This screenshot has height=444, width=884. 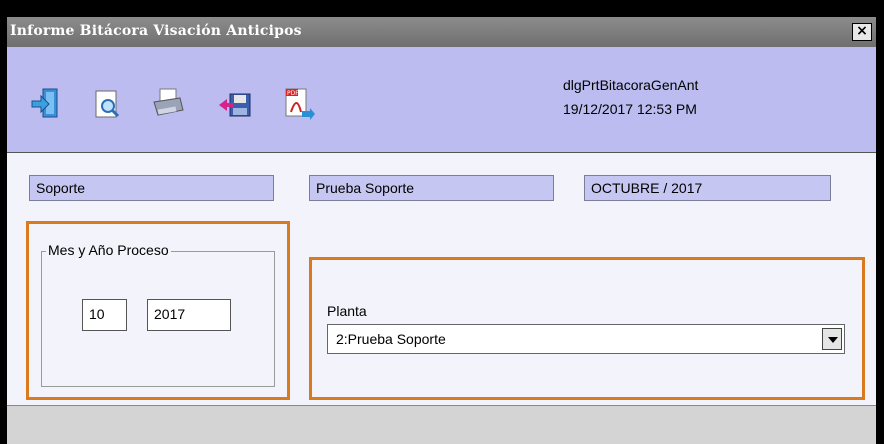 I want to click on datetime-label: 19/12/2017 12:53 PM, so click(x=630, y=109).